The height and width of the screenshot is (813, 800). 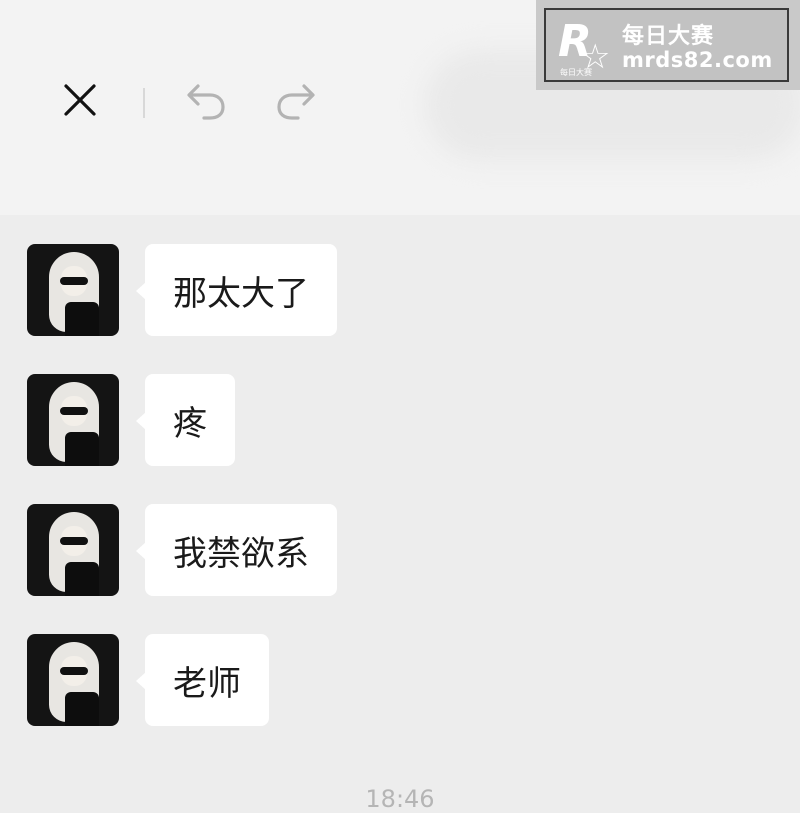 I want to click on undo-button, so click(x=206, y=100).